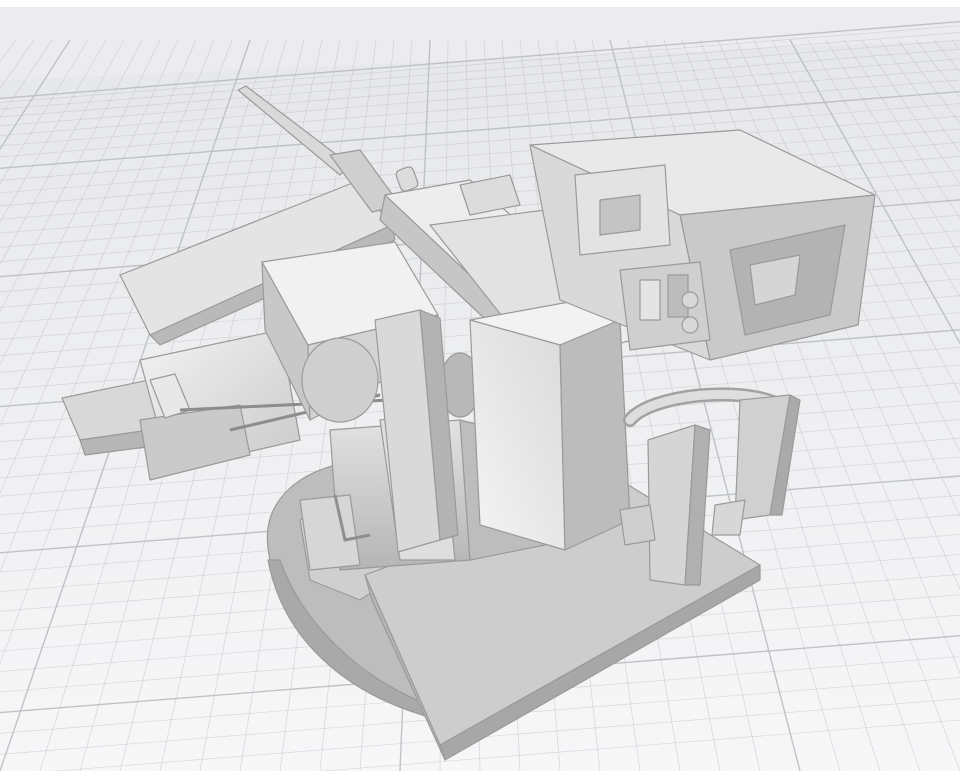  What do you see at coordinates (340, 380) in the screenshot?
I see `trunnion-disc` at bounding box center [340, 380].